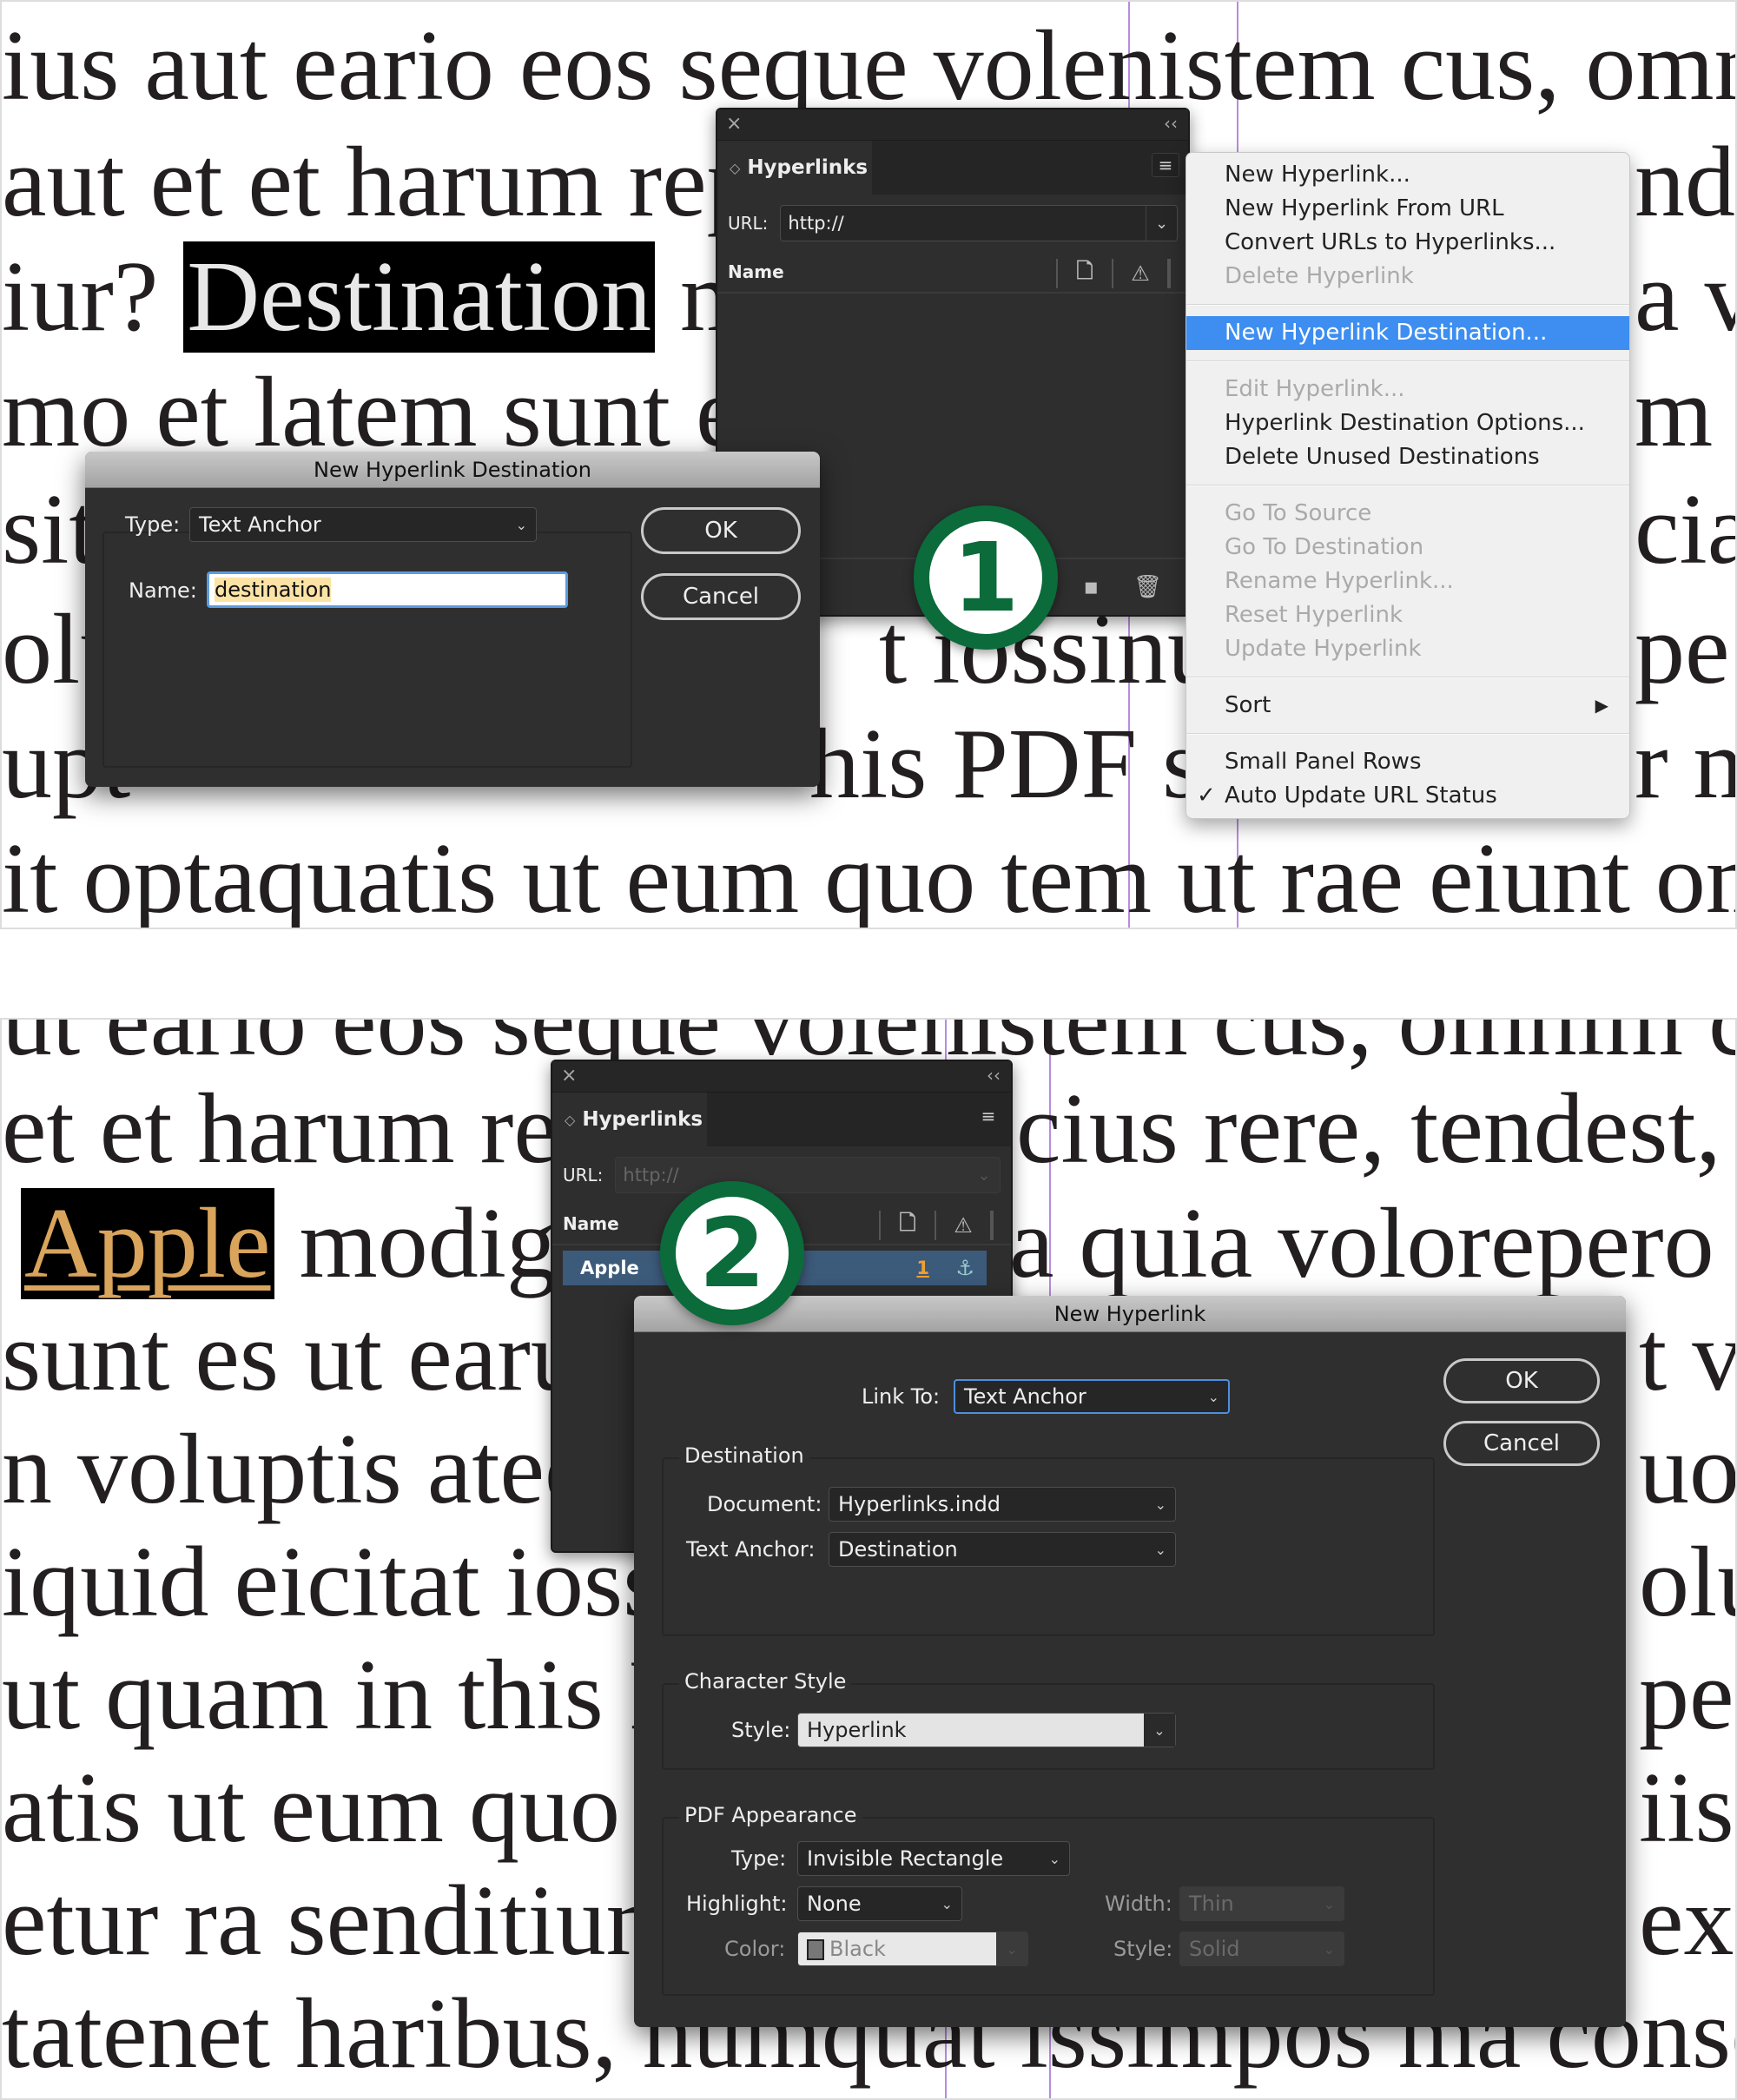  Describe the element at coordinates (732, 1253) in the screenshot. I see `step-badge-2: 2` at that location.